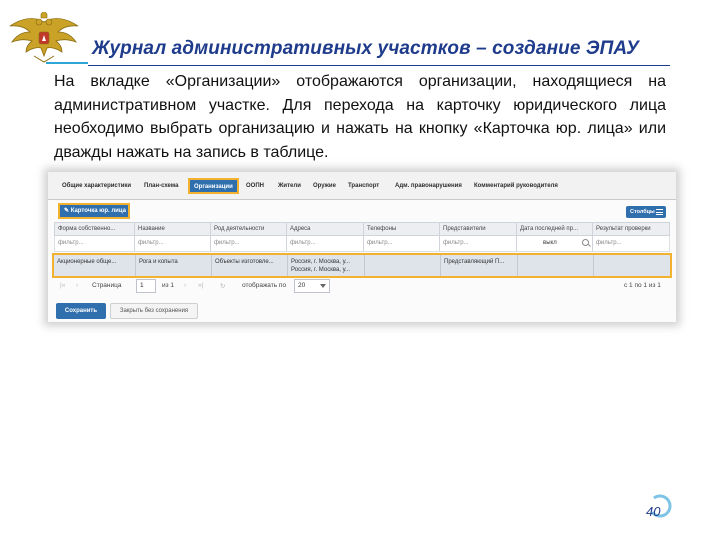  Describe the element at coordinates (403, 265) in the screenshot. I see `cell-phones` at that location.